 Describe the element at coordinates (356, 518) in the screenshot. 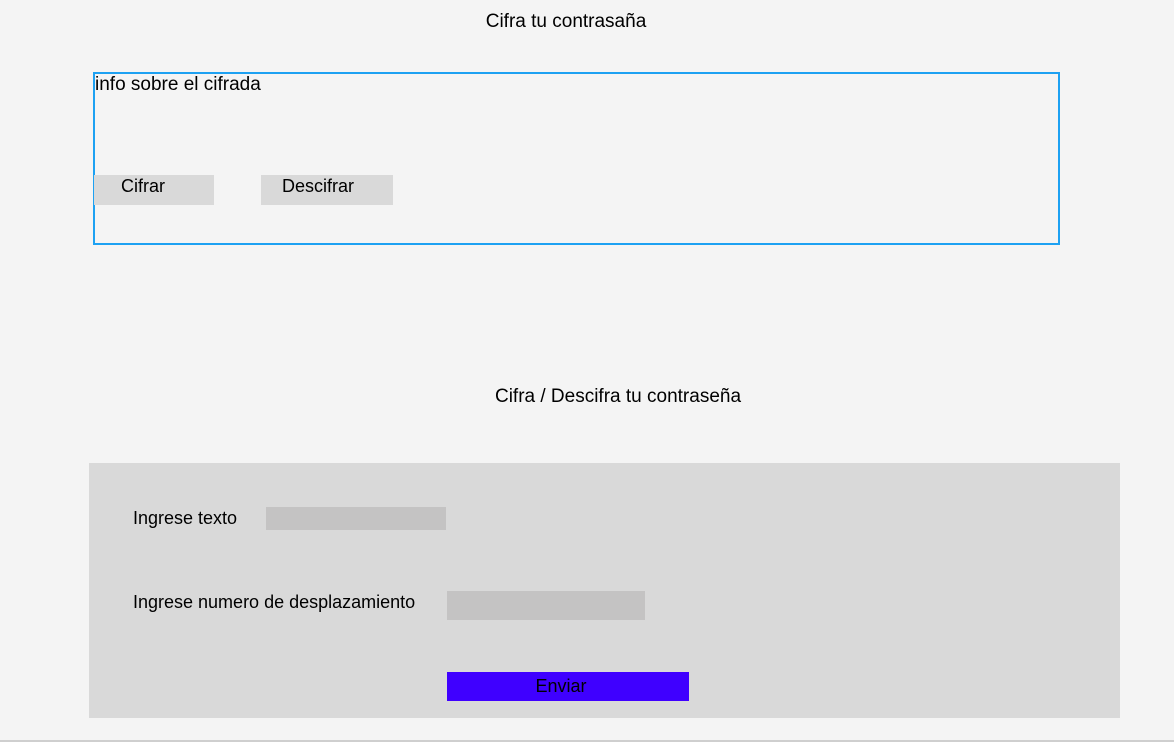

I see `text-input` at that location.